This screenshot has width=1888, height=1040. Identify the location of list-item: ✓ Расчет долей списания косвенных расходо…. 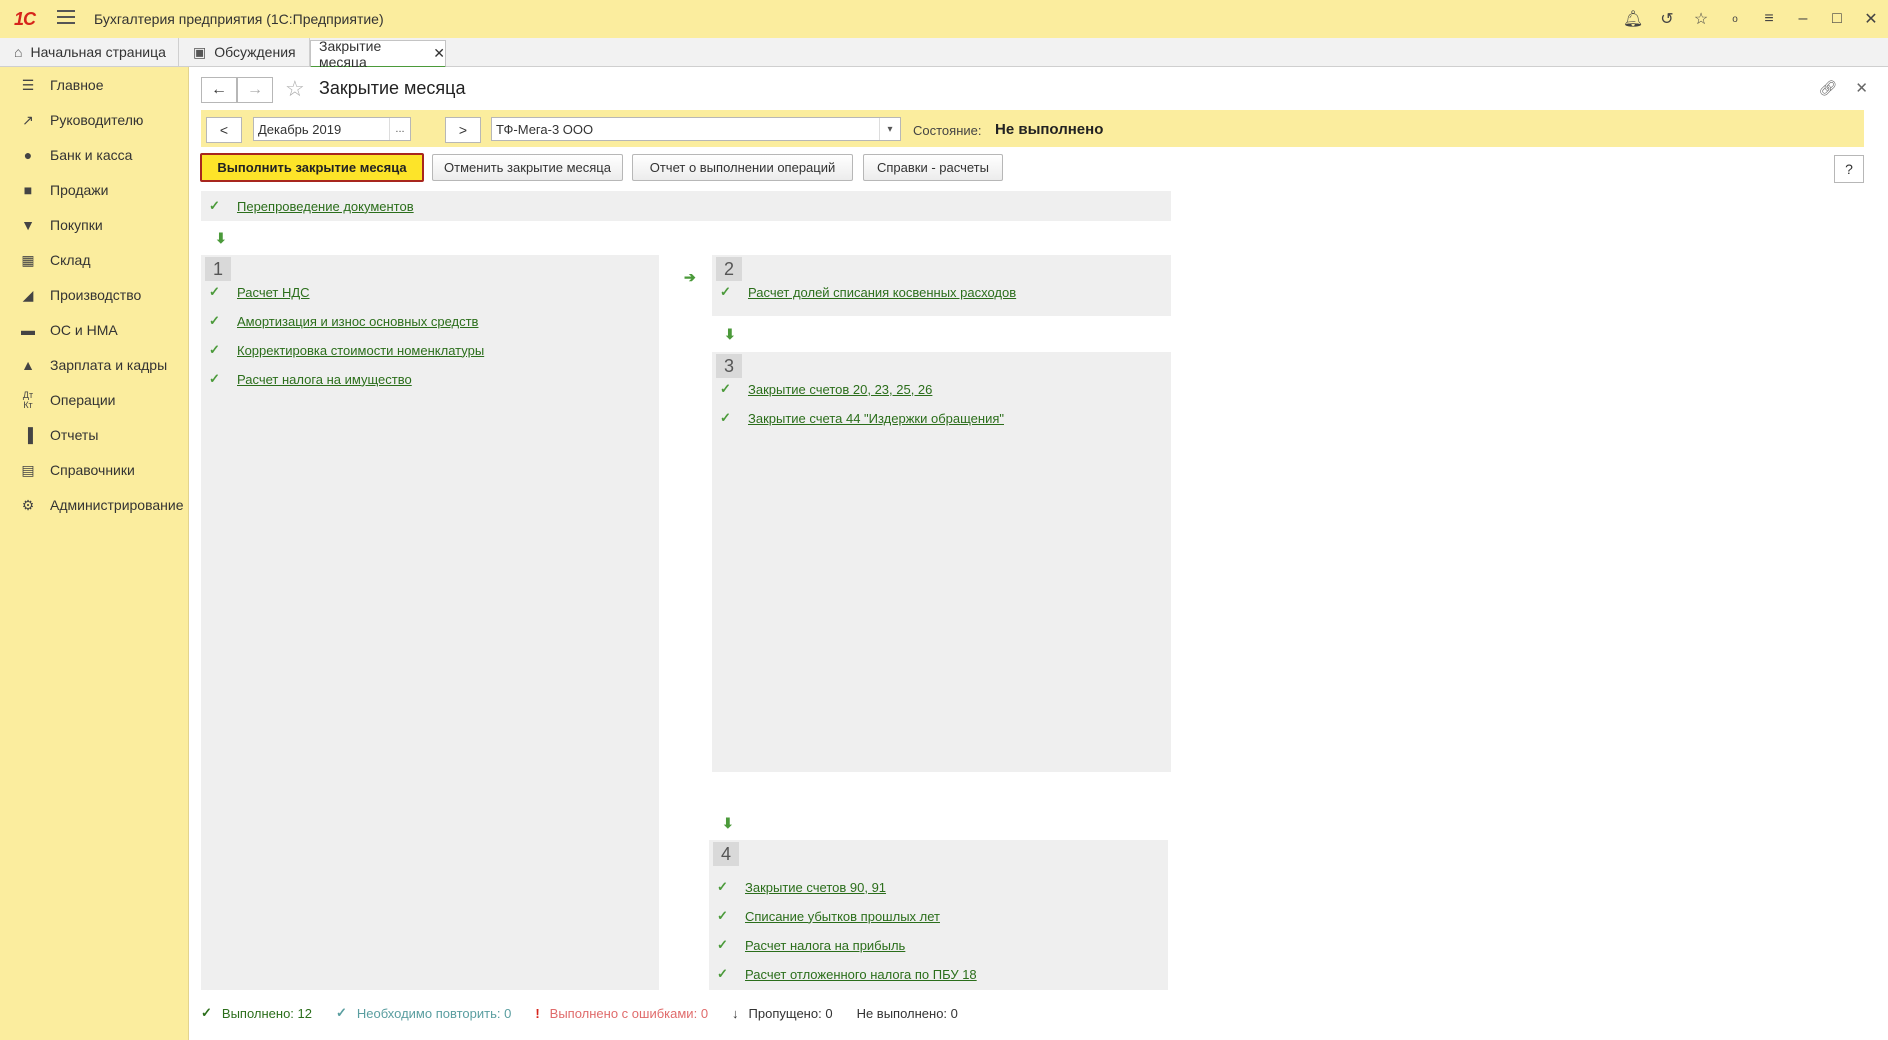
(868, 292).